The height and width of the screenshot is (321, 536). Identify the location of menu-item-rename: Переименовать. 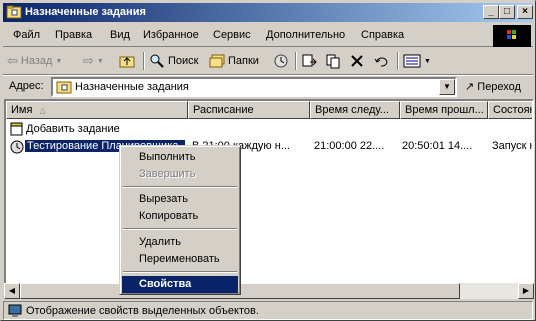
(180, 259).